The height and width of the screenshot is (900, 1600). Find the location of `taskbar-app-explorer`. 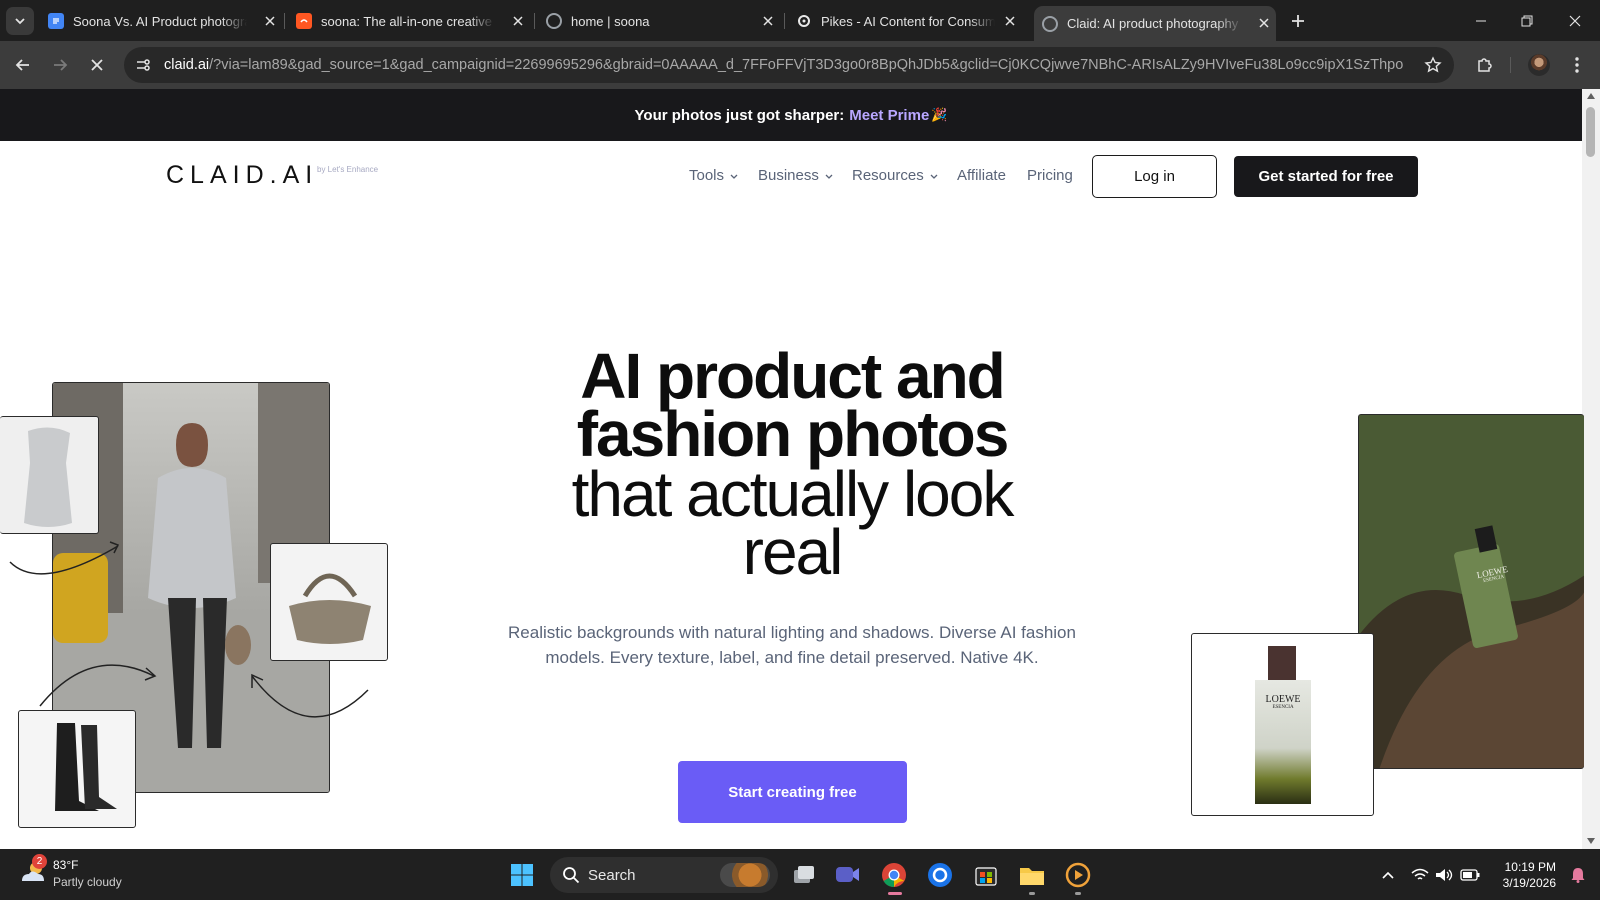

taskbar-app-explorer is located at coordinates (1032, 877).